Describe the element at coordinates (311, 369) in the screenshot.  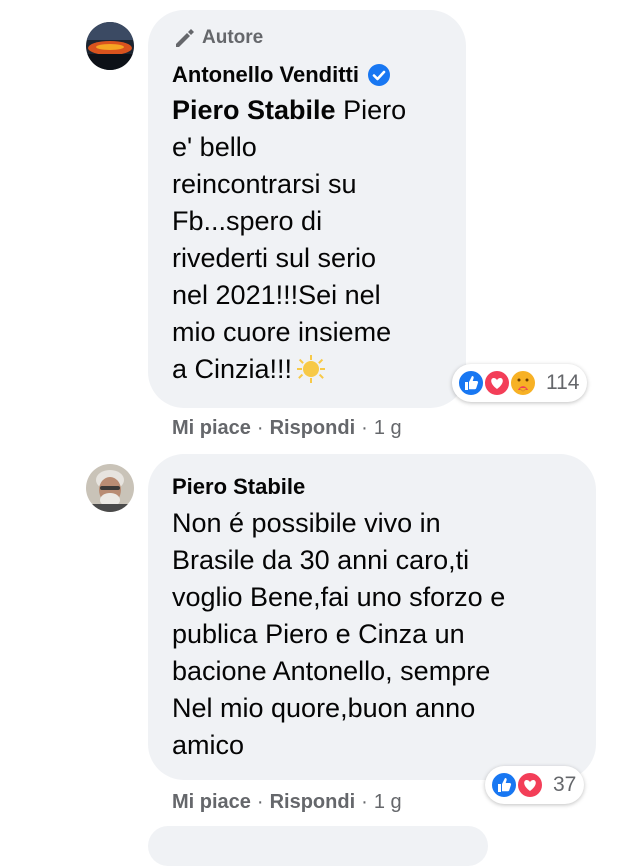
I see `sun-emoji-icon` at that location.